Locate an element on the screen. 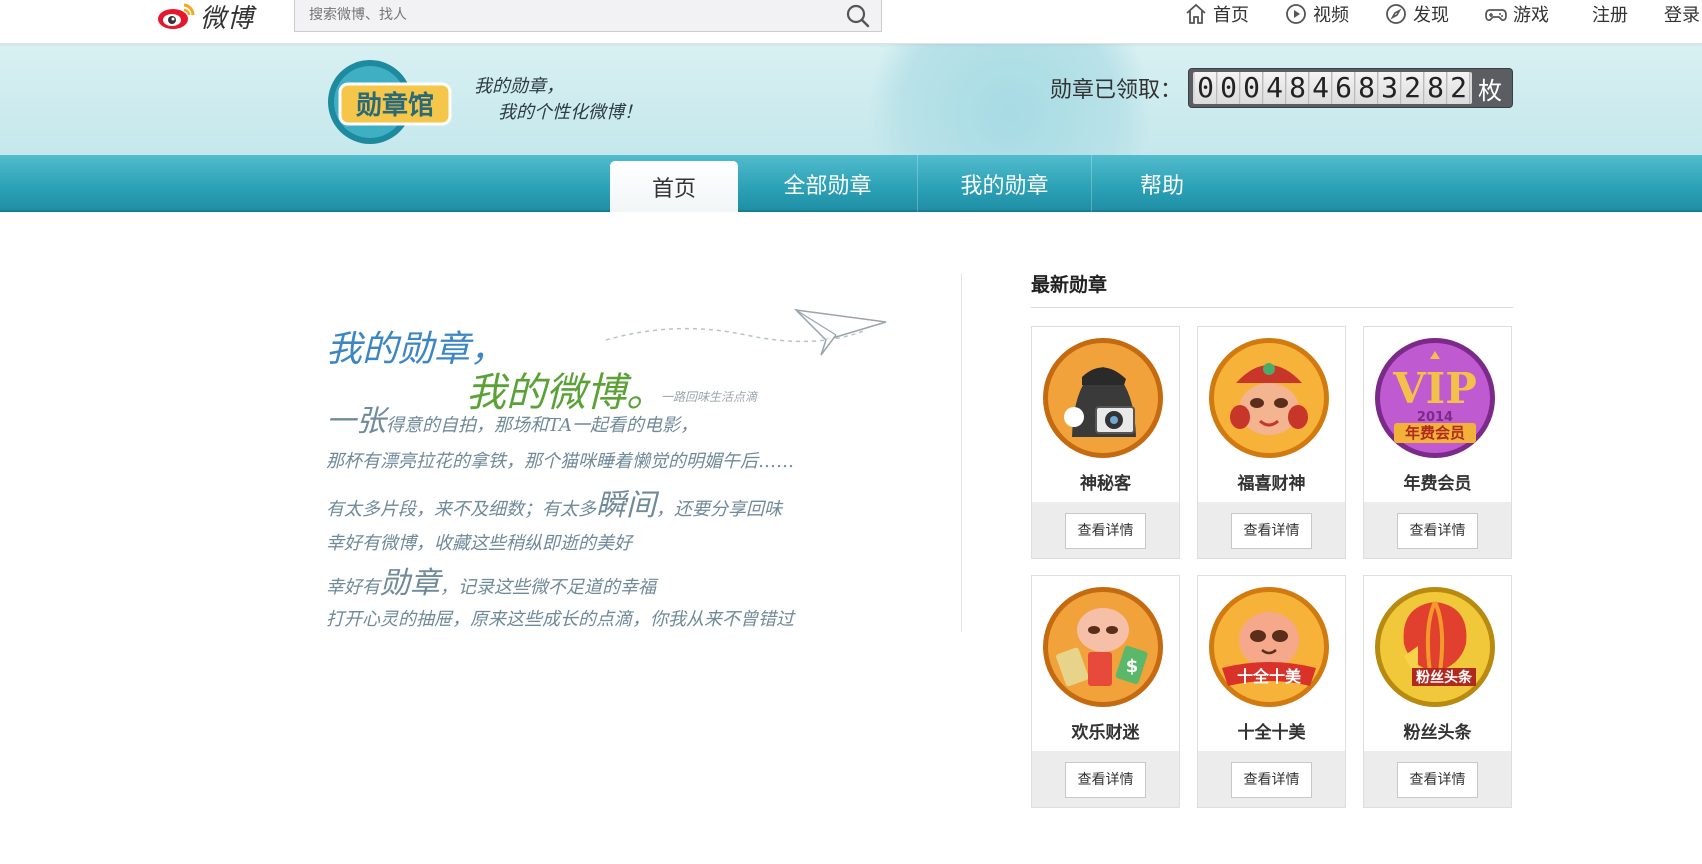 The width and height of the screenshot is (1702, 864). badge-counter: 勋章已领取： 000484683282 枚 is located at coordinates (1282, 88).